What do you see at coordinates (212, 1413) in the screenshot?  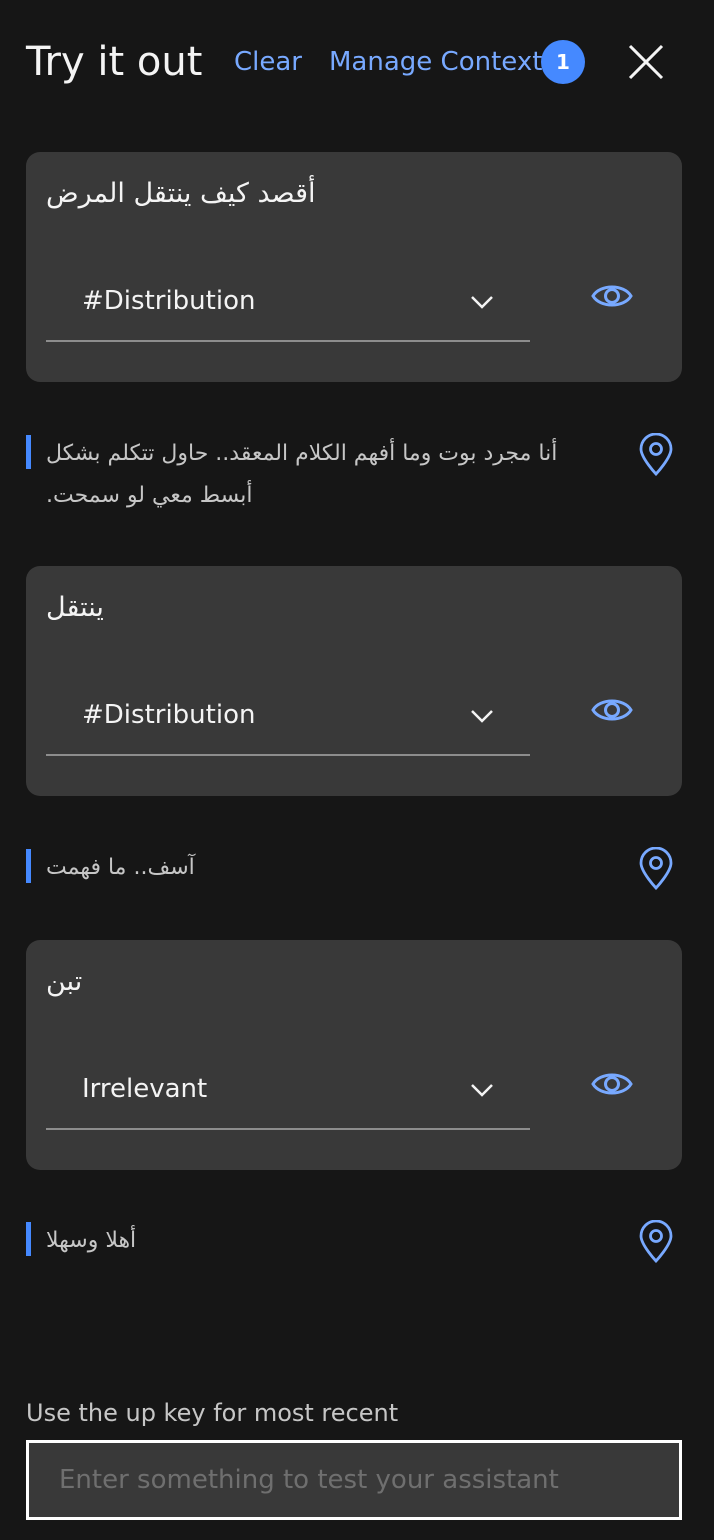 I see `input-hint: Use the up key for most recent` at bounding box center [212, 1413].